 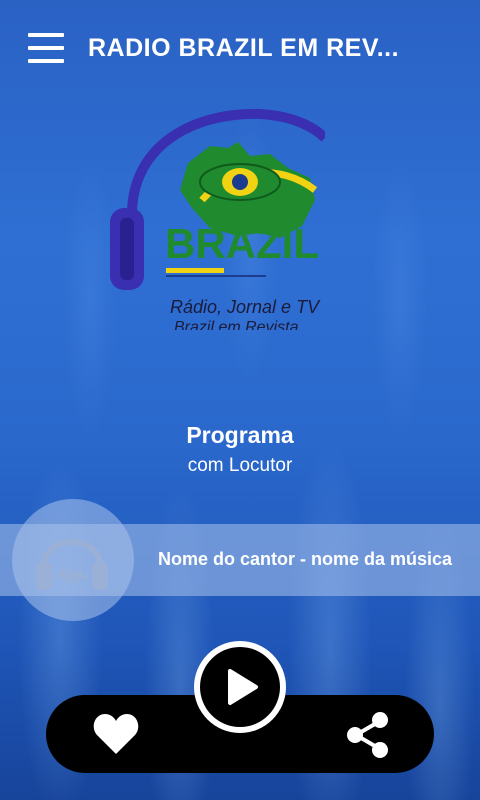 I want to click on logo-subline: Brazil em Revista, so click(x=236, y=324).